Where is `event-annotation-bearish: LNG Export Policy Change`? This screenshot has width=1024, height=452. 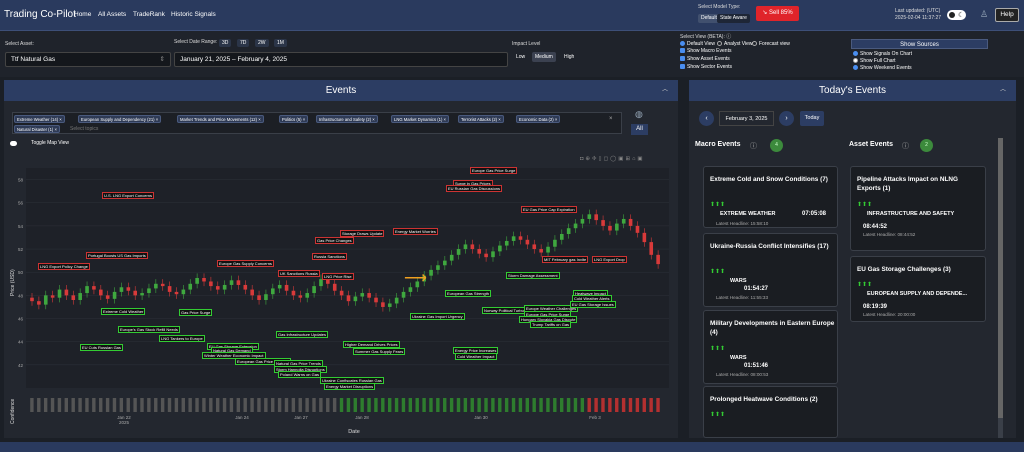 event-annotation-bearish: LNG Export Policy Change is located at coordinates (64, 266).